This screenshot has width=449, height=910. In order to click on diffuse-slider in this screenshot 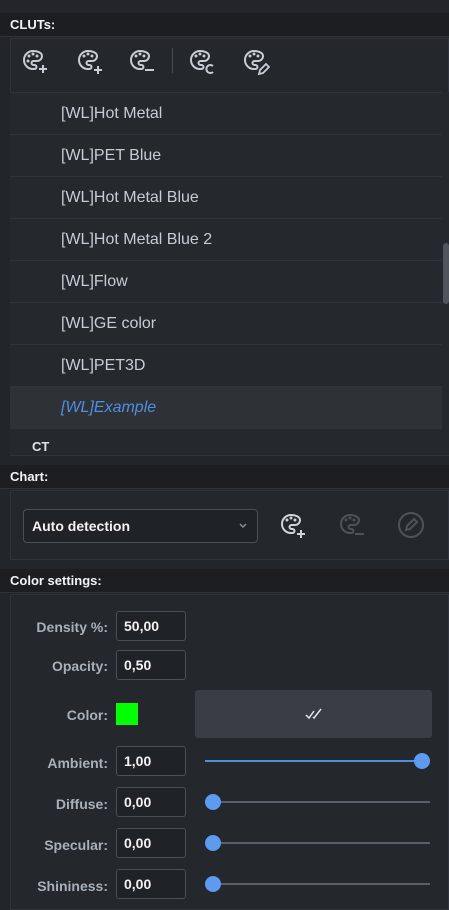, I will do `click(317, 802)`.